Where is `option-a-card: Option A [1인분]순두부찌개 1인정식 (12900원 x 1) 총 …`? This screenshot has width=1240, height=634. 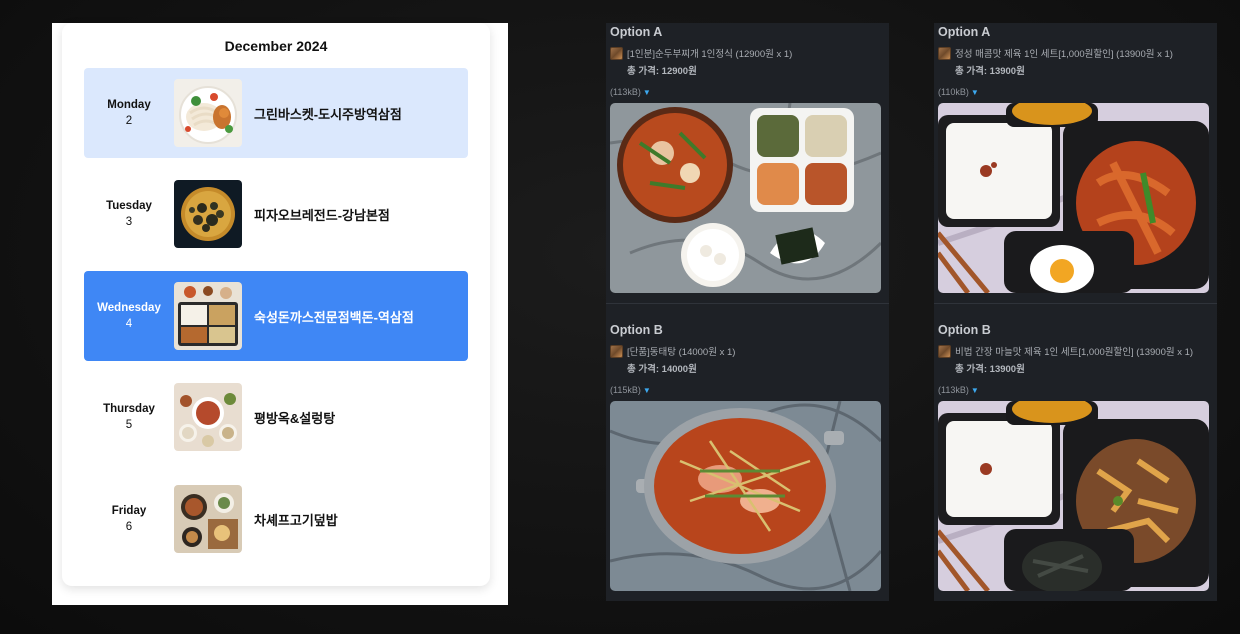
option-a-card: Option A [1인분]순두부찌개 1인정식 (12900원 x 1) 총 … is located at coordinates (747, 164).